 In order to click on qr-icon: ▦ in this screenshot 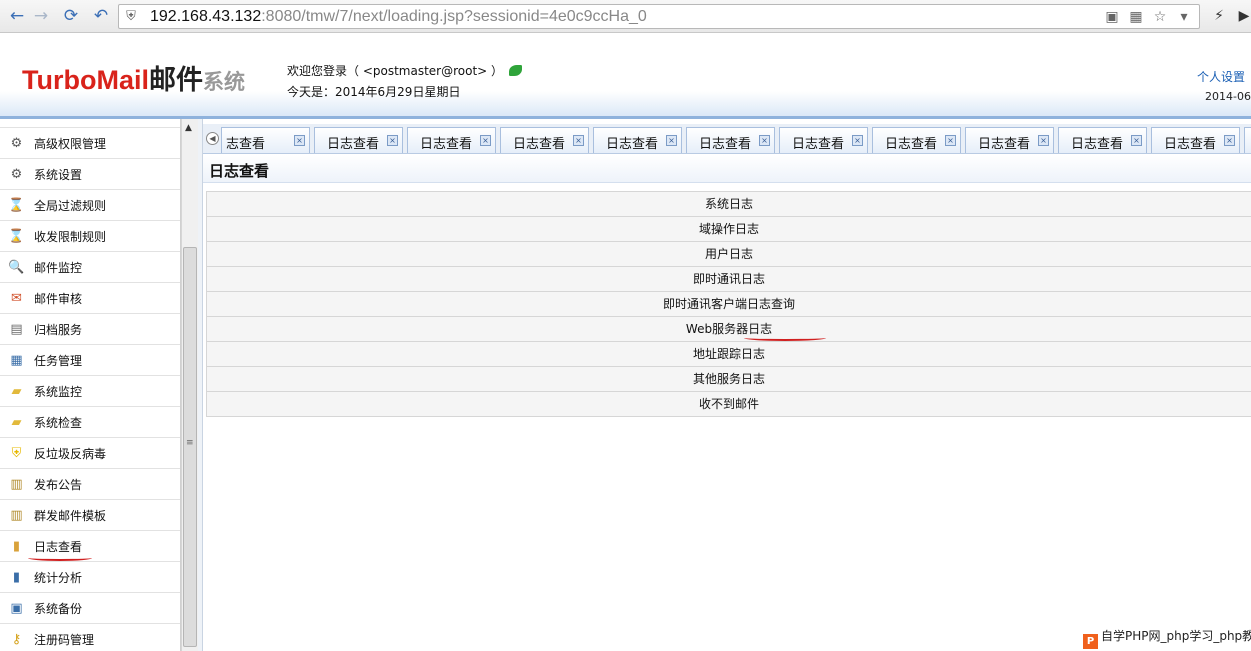, I will do `click(1136, 17)`.